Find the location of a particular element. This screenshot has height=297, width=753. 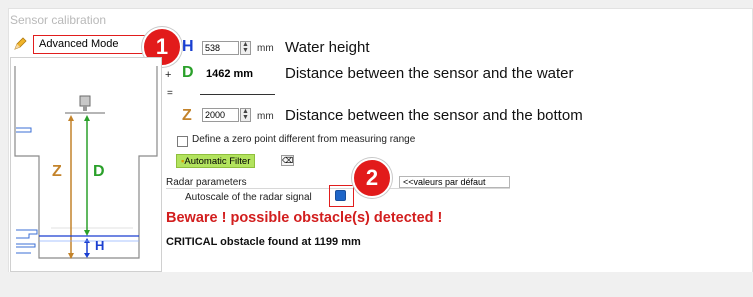

radar-section-label: Radar parameters is located at coordinates (206, 182).